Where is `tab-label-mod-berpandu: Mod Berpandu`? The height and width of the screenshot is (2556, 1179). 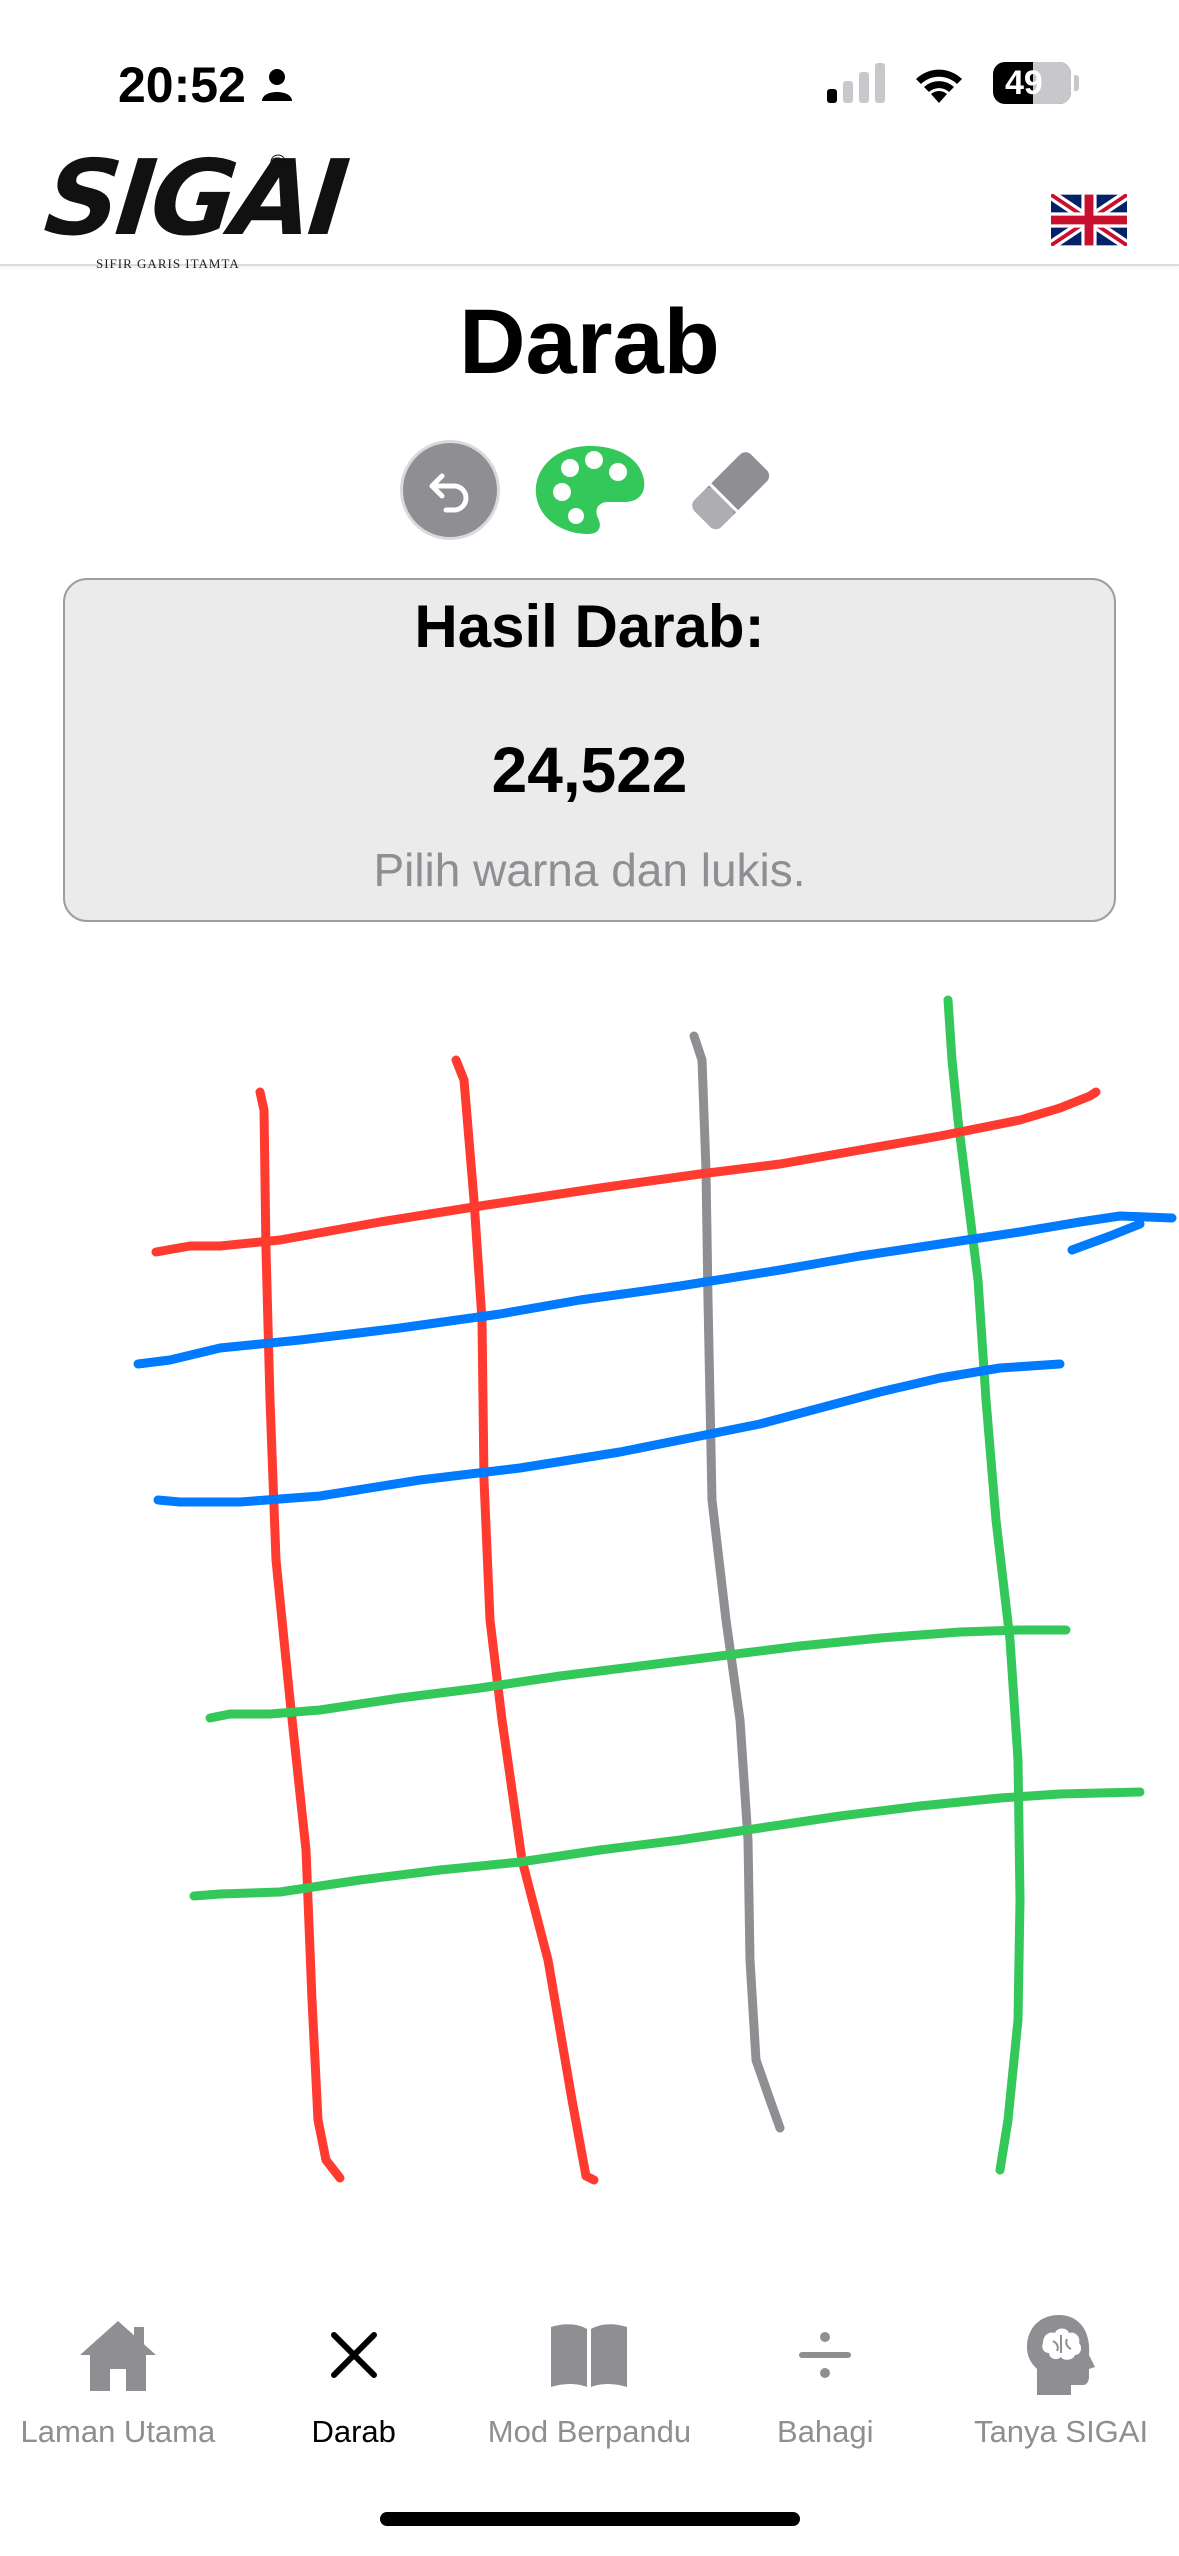
tab-label-mod-berpandu: Mod Berpandu is located at coordinates (589, 2431).